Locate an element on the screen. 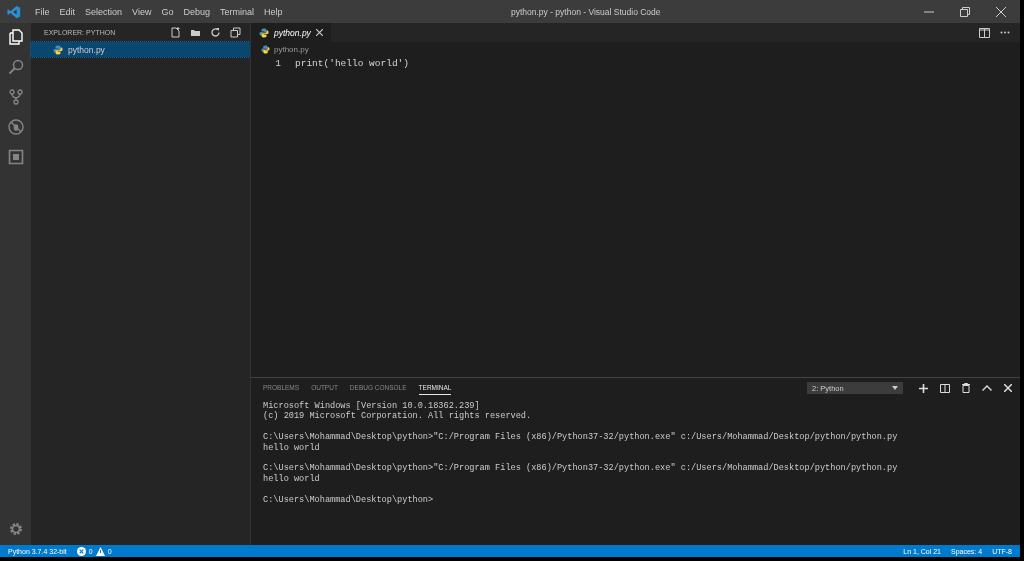  terminal-line: Microsoft Windows [Version 10.0.18362.239] is located at coordinates (371, 406).